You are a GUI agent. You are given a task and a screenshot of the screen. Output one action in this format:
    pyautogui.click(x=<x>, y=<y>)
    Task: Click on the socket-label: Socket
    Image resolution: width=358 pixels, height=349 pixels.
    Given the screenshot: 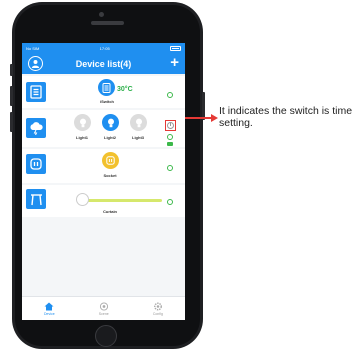 What is the action you would take?
    pyautogui.click(x=110, y=175)
    